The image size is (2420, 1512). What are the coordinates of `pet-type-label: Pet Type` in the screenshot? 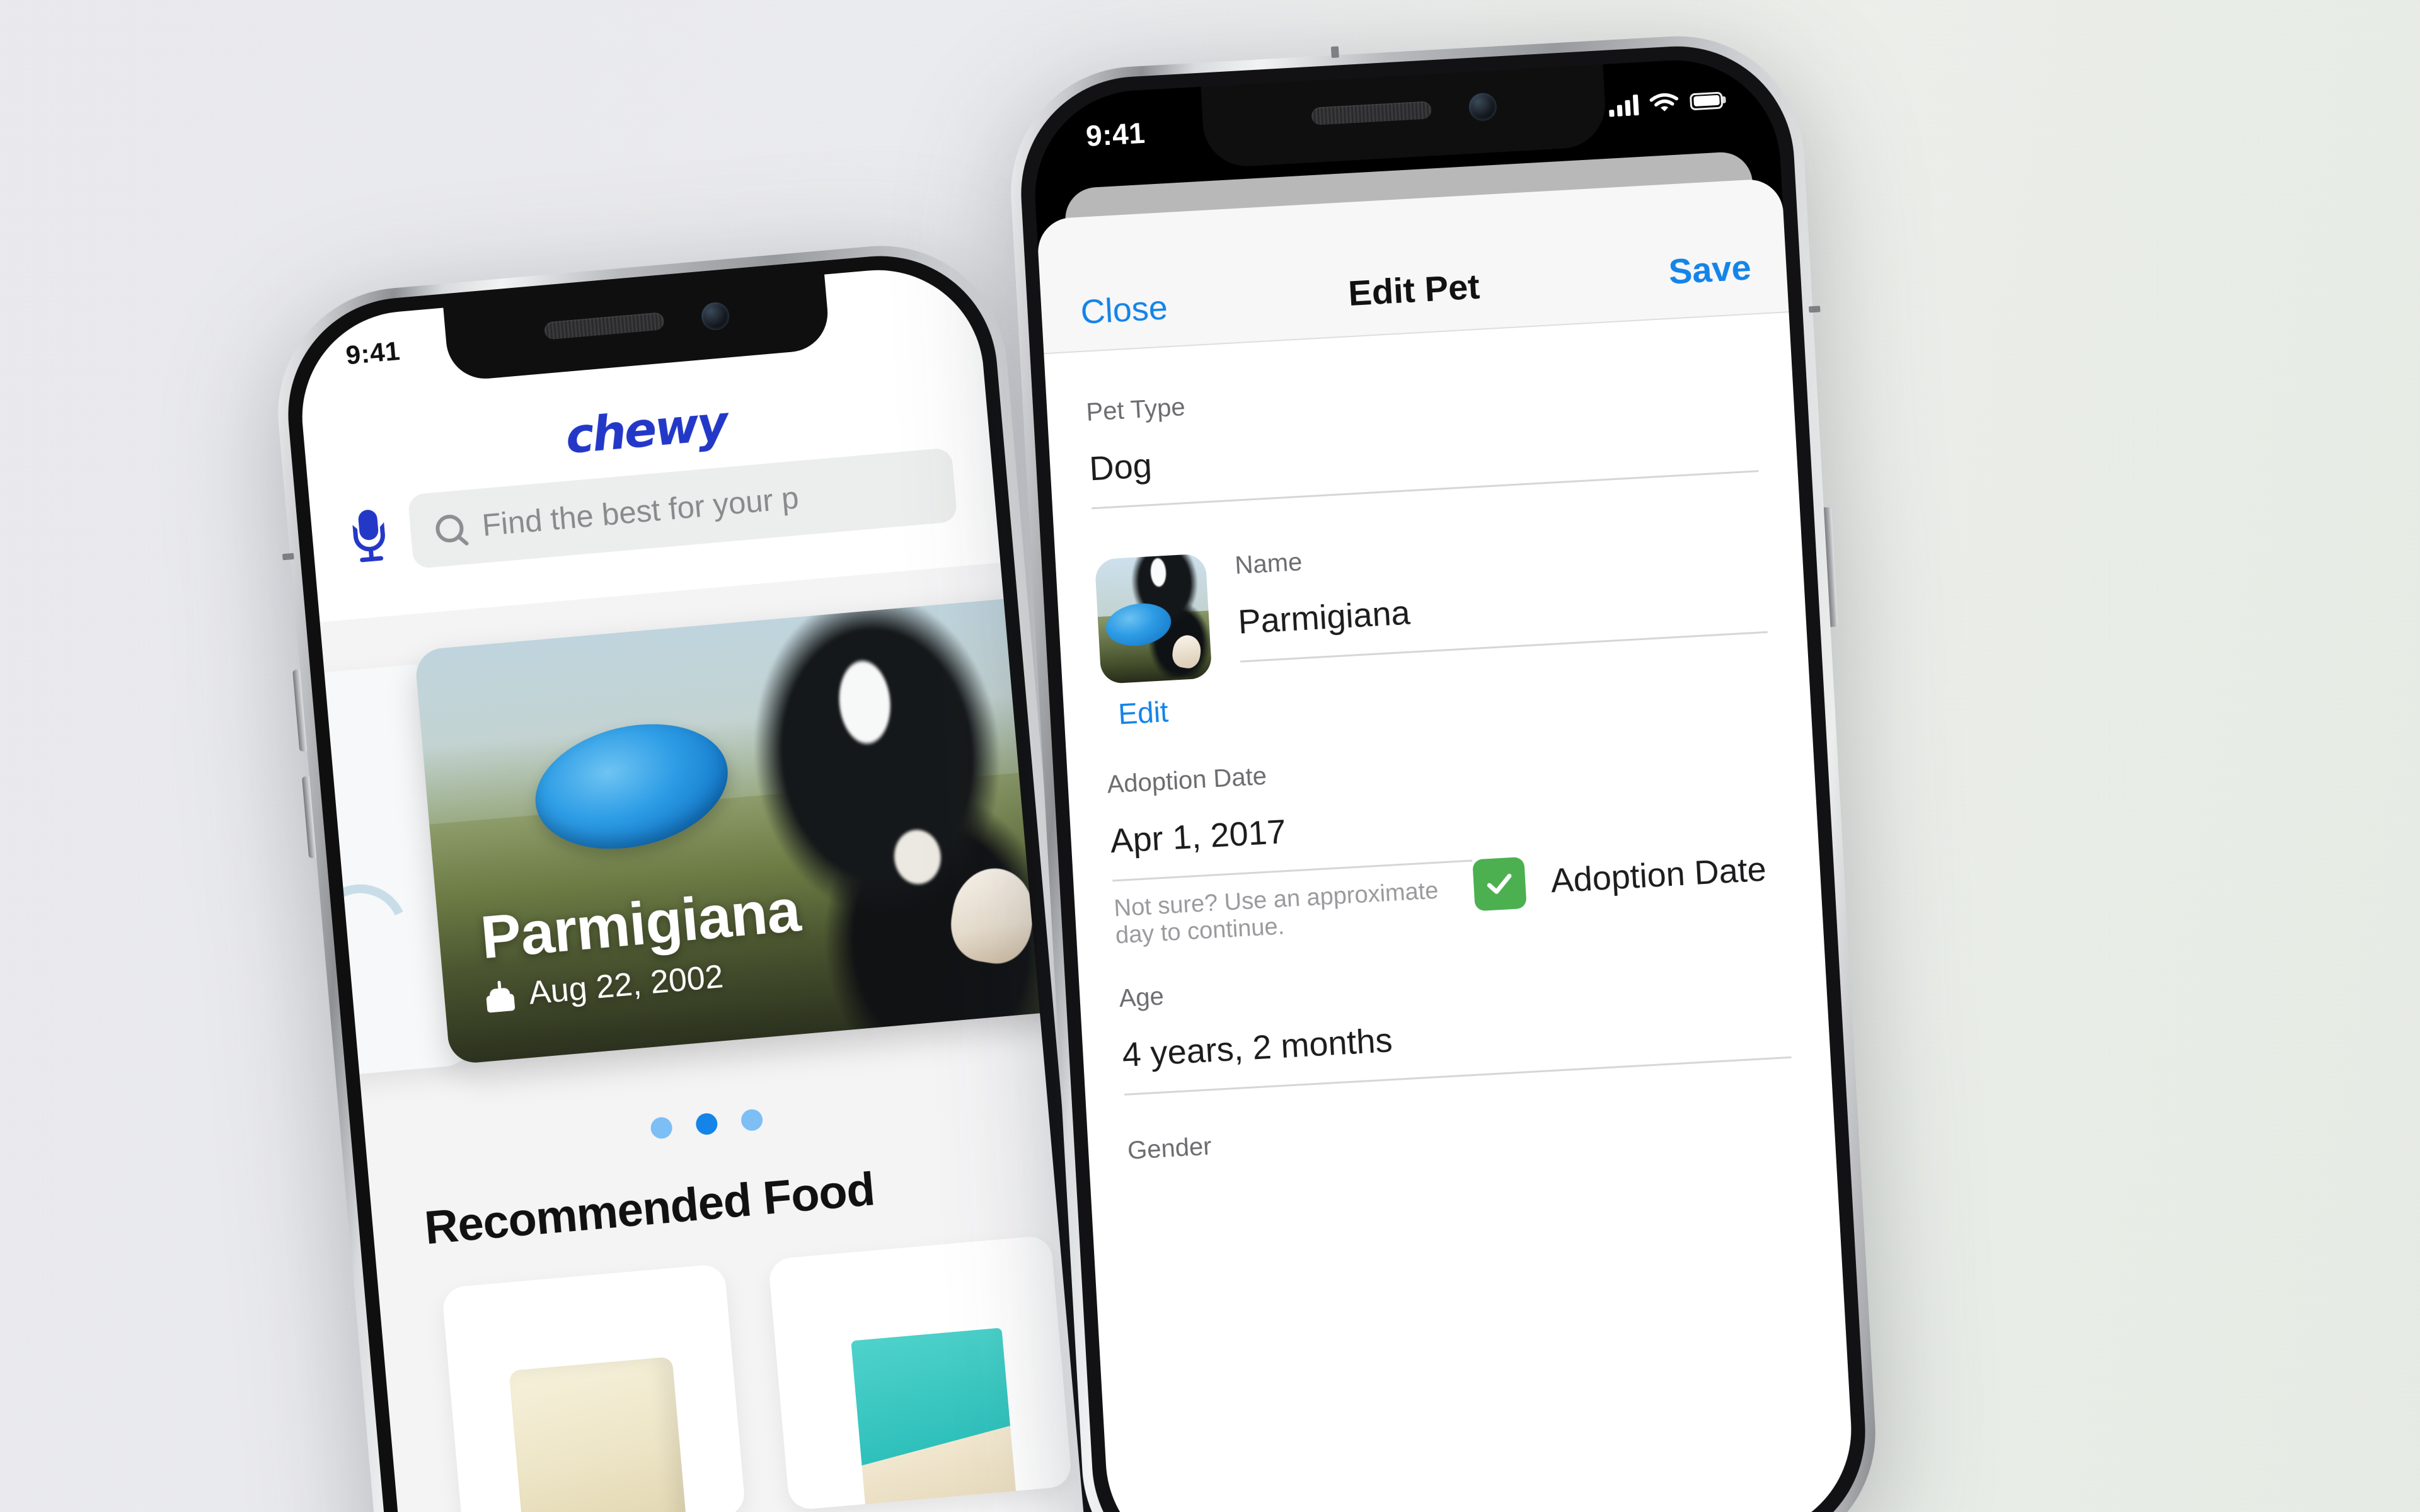 It's located at (1135, 409).